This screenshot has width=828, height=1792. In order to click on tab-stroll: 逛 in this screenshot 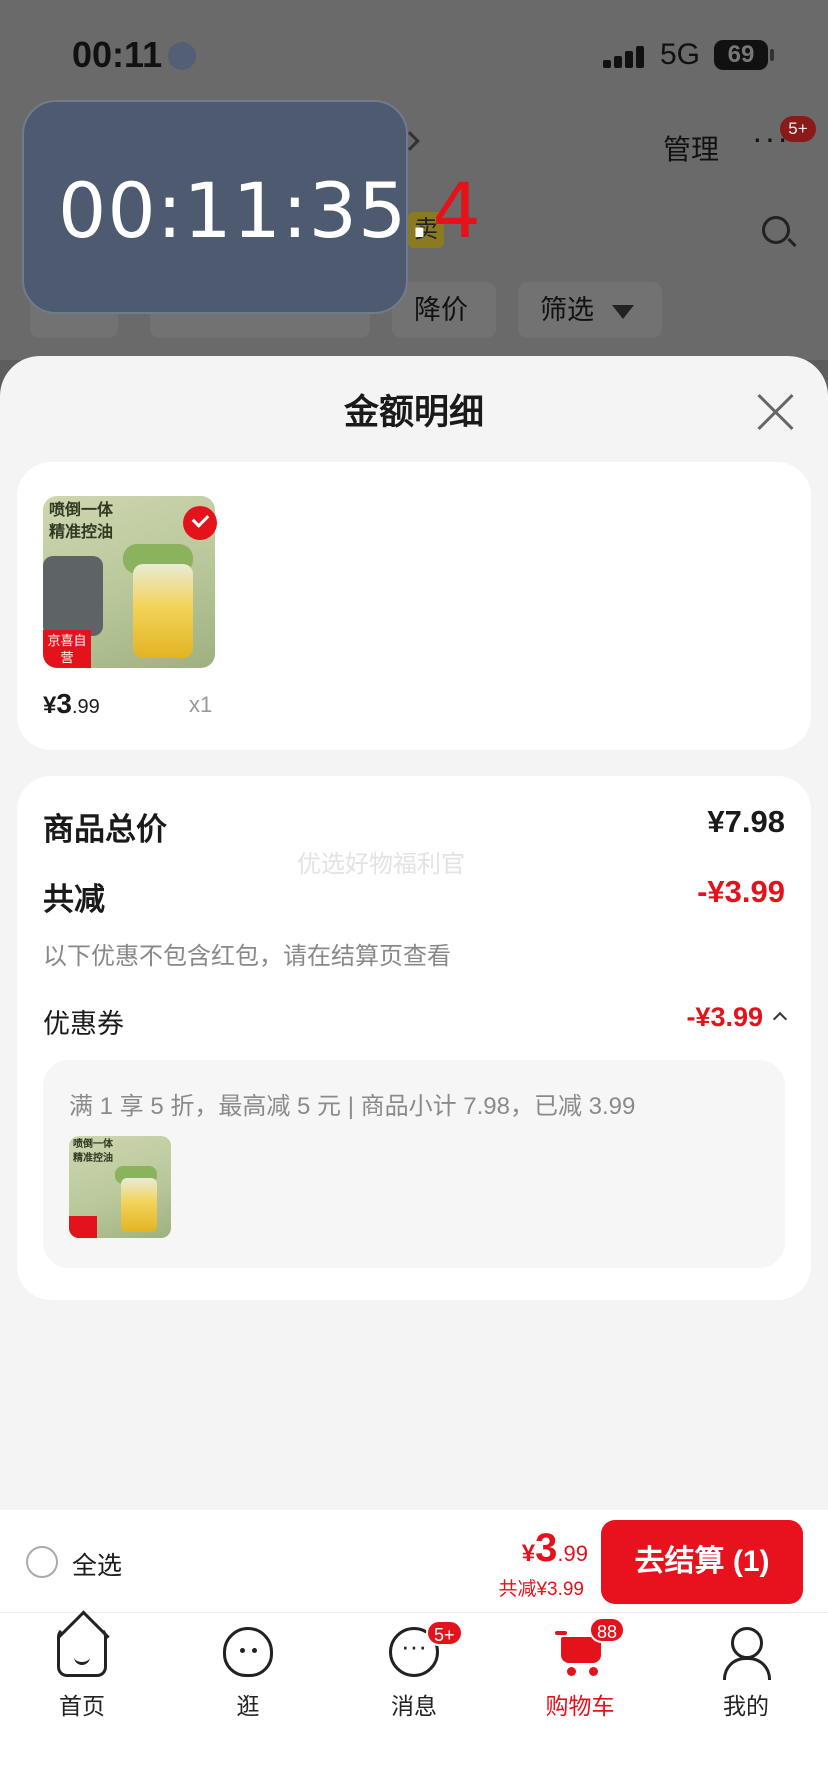, I will do `click(248, 1674)`.